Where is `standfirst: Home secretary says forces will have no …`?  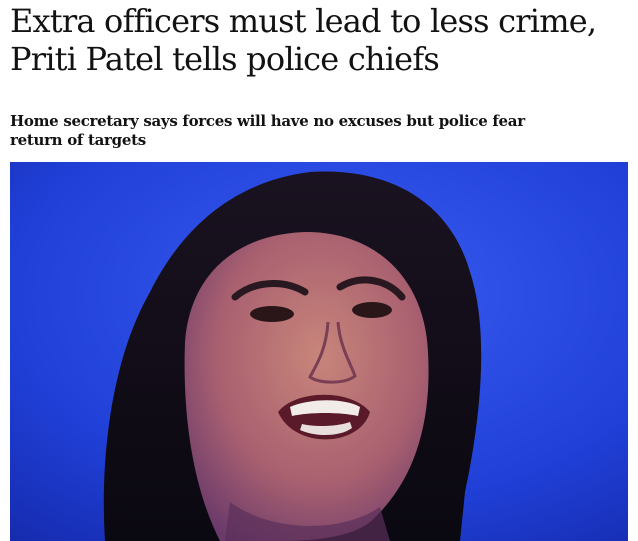
standfirst: Home secretary says forces will have no … is located at coordinates (267, 130).